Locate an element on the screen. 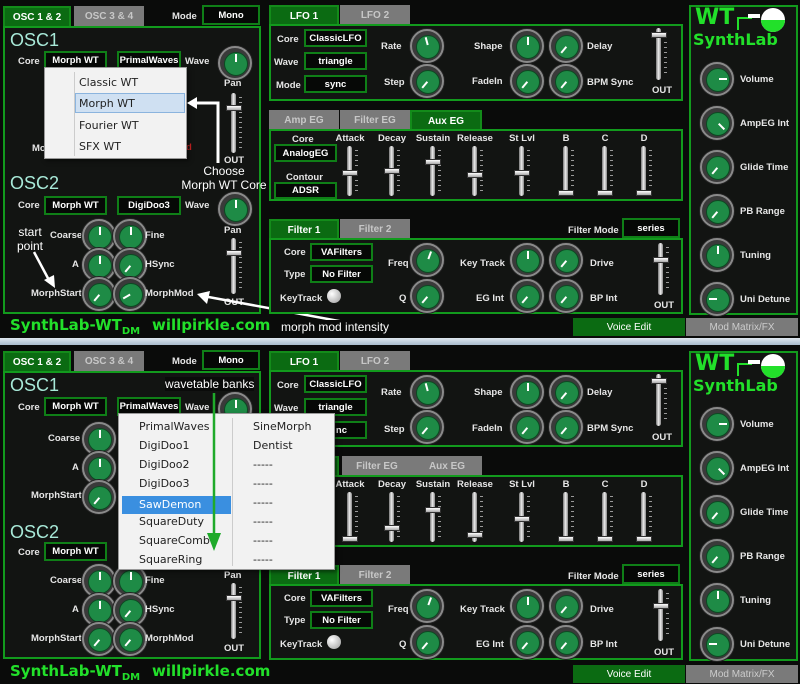  bank-item-squarecomb: SquareComb is located at coordinates (174, 540).